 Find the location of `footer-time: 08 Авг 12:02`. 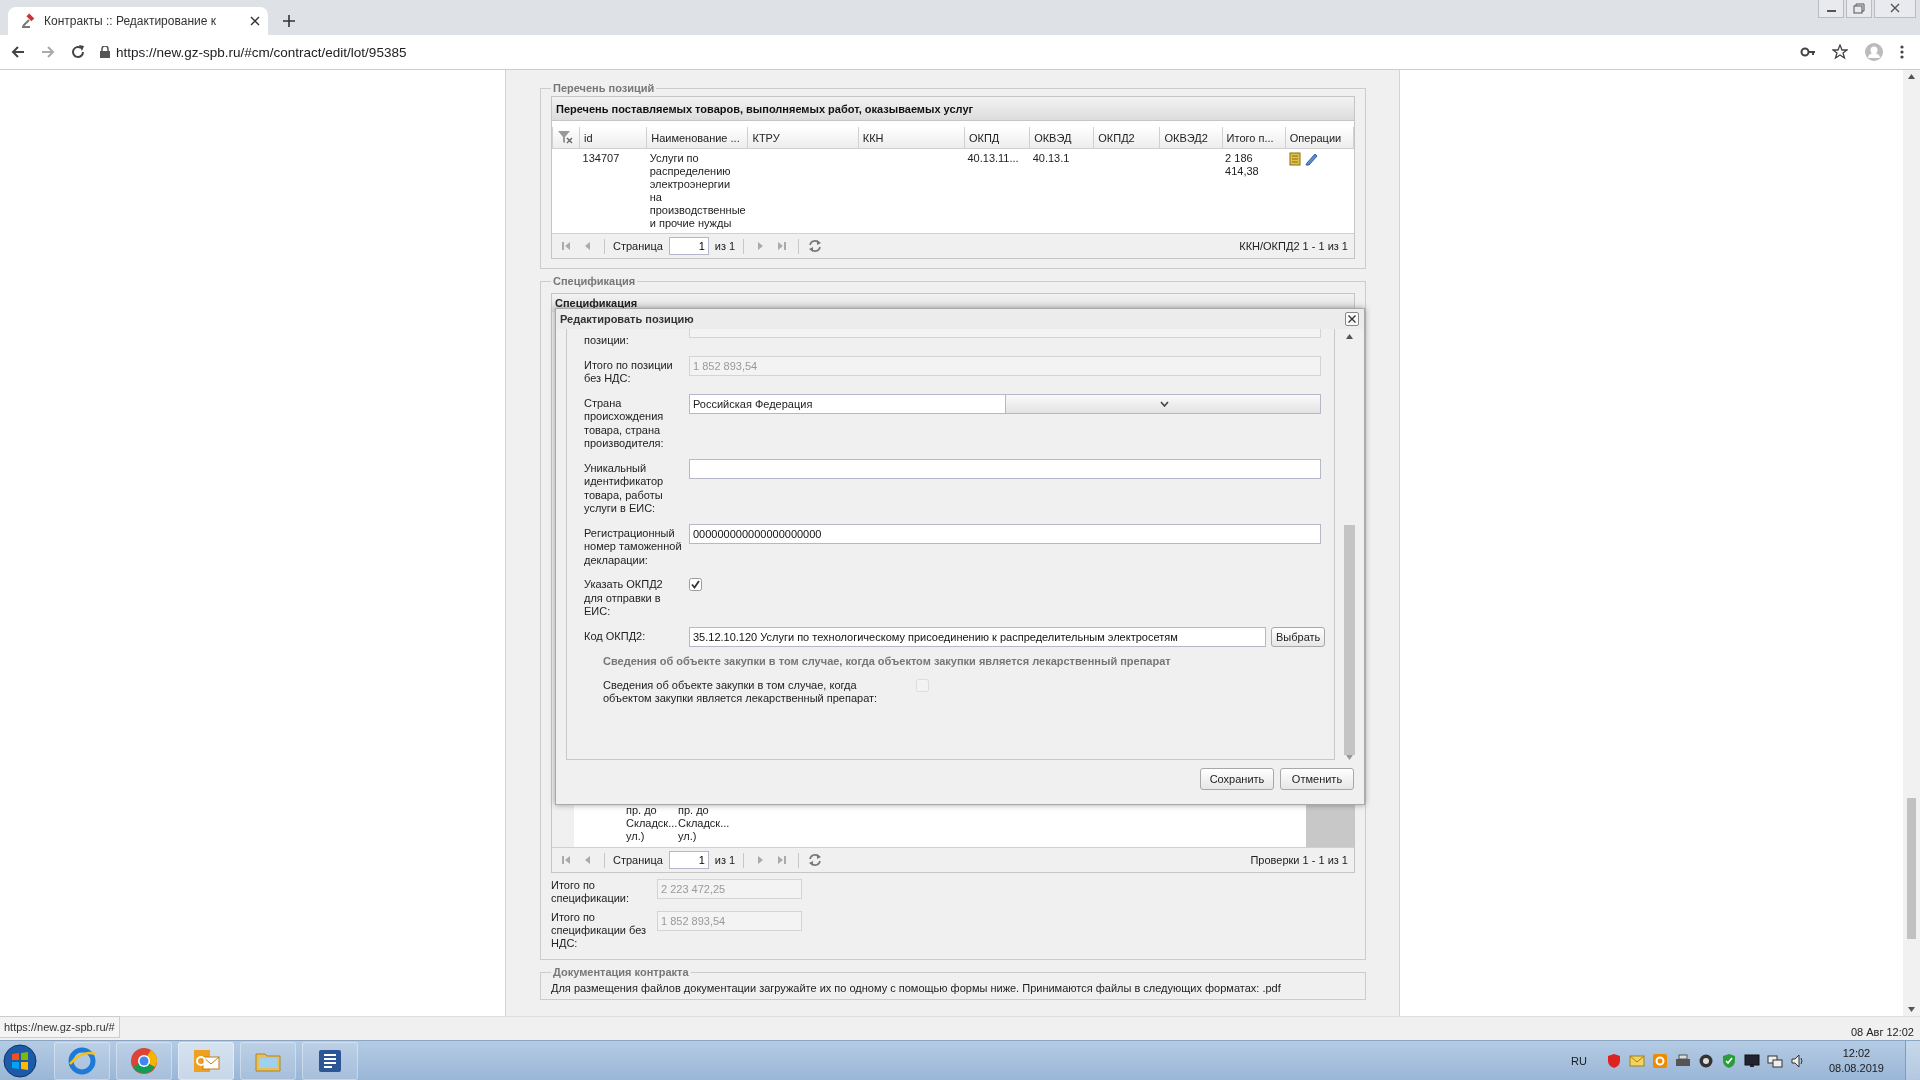

footer-time: 08 Авг 12:02 is located at coordinates (1882, 1031).